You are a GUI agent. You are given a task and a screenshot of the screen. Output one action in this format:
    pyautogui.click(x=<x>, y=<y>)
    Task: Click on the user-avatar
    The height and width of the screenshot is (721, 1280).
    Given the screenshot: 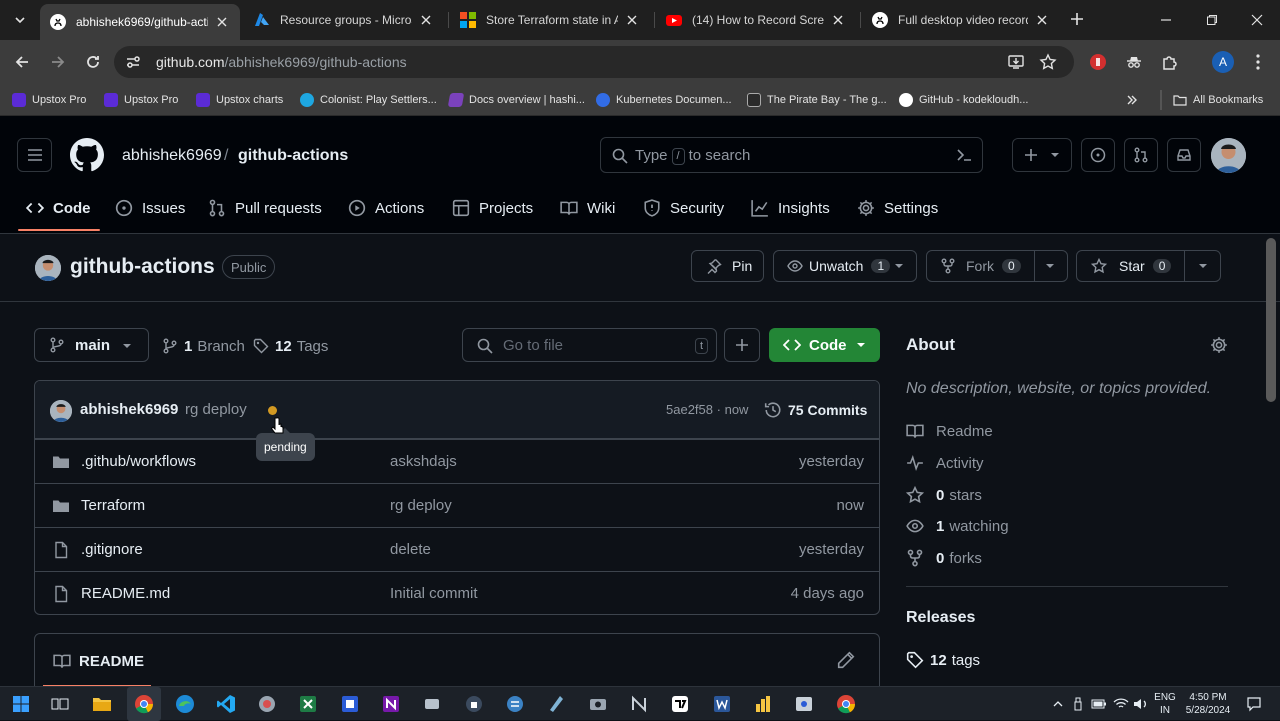 What is the action you would take?
    pyautogui.click(x=1228, y=155)
    